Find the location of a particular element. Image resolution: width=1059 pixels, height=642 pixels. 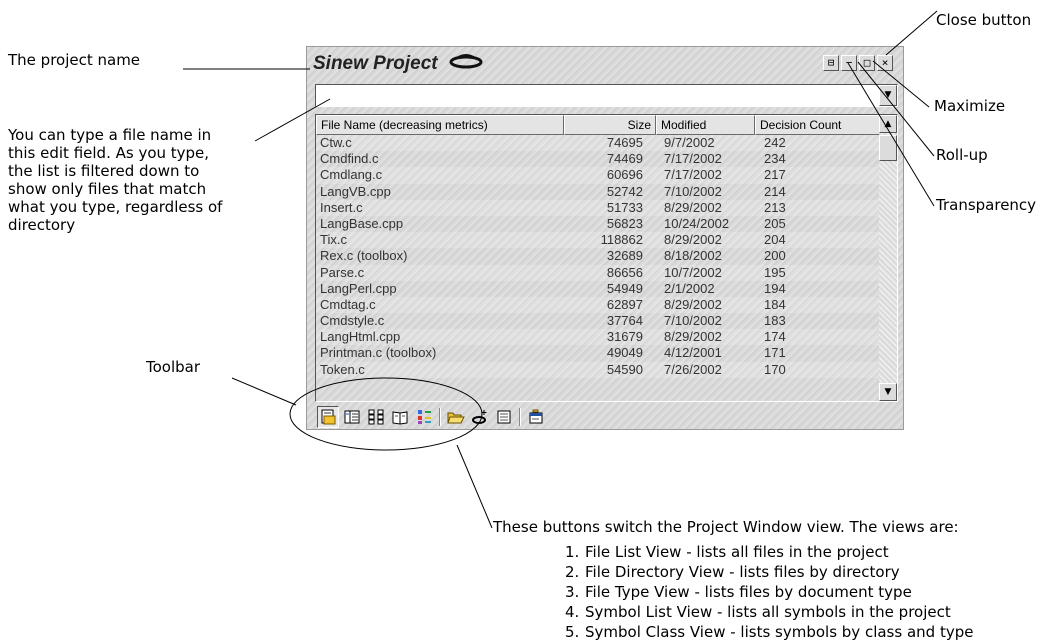

table-row: Cmdfind.c 74469 7/17/2002 234 is located at coordinates (598, 159).